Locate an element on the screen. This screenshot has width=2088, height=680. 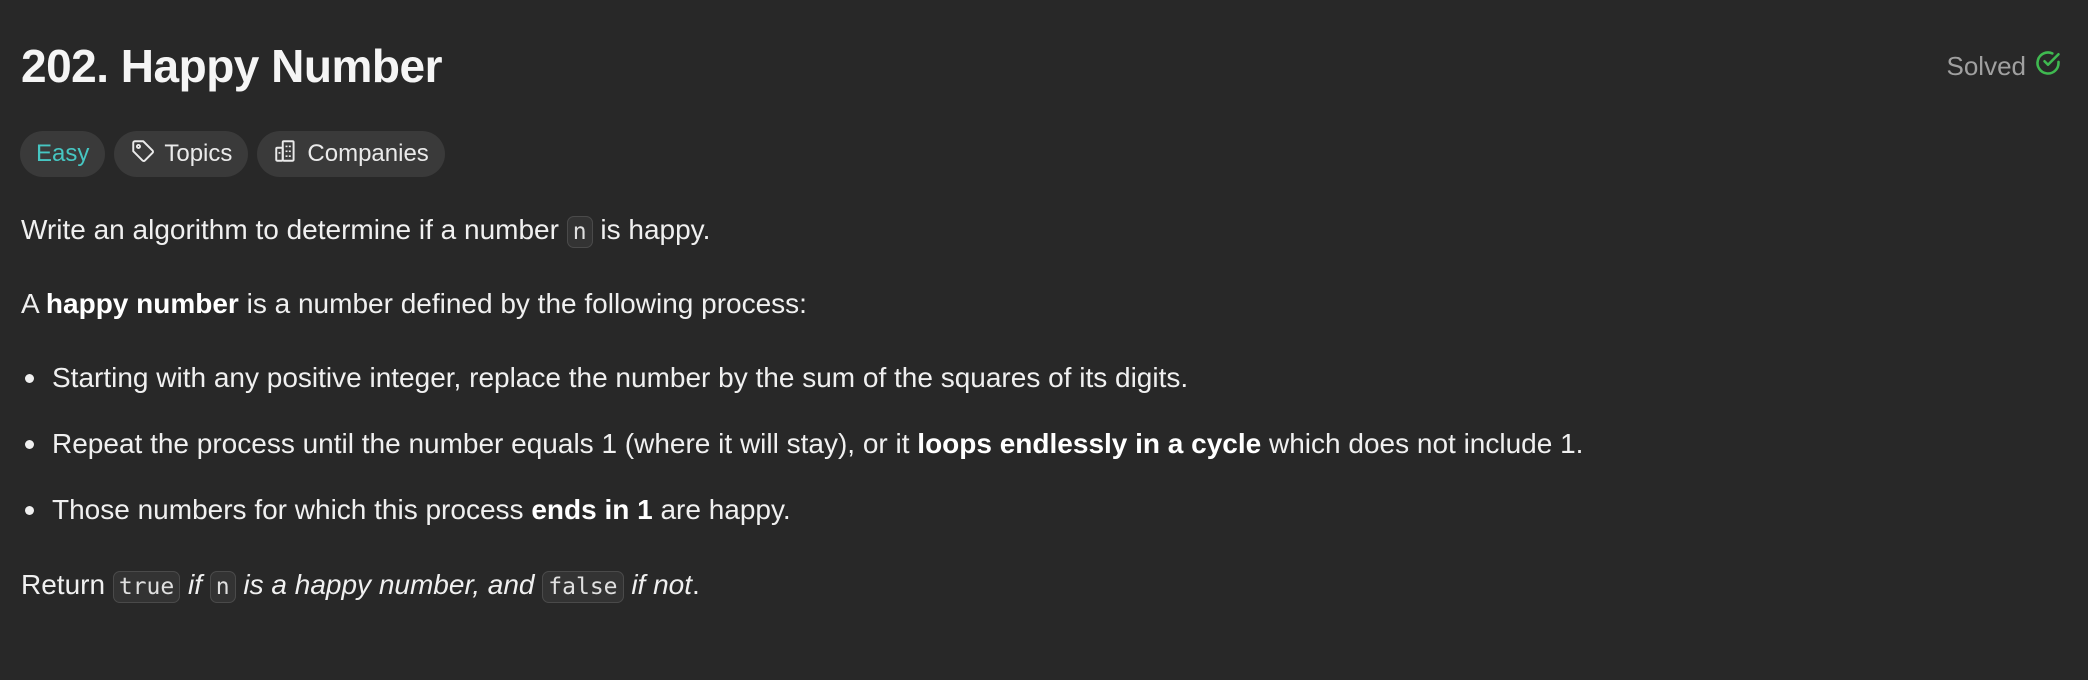
tag-icon is located at coordinates (143, 154).